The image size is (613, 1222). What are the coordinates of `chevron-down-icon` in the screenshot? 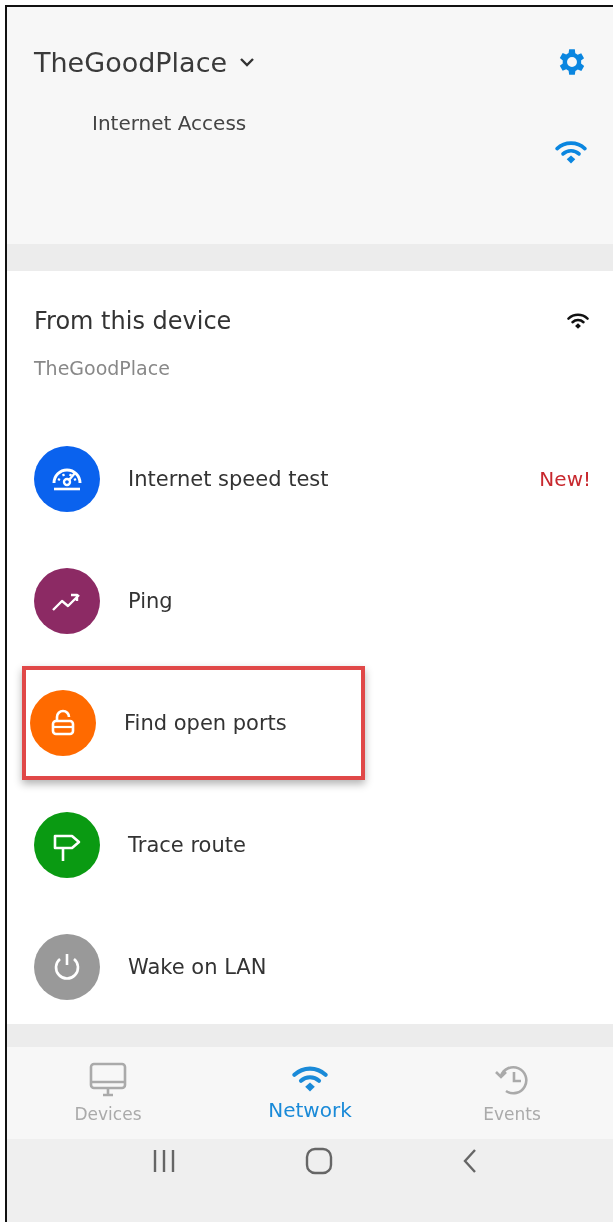 It's located at (247, 62).